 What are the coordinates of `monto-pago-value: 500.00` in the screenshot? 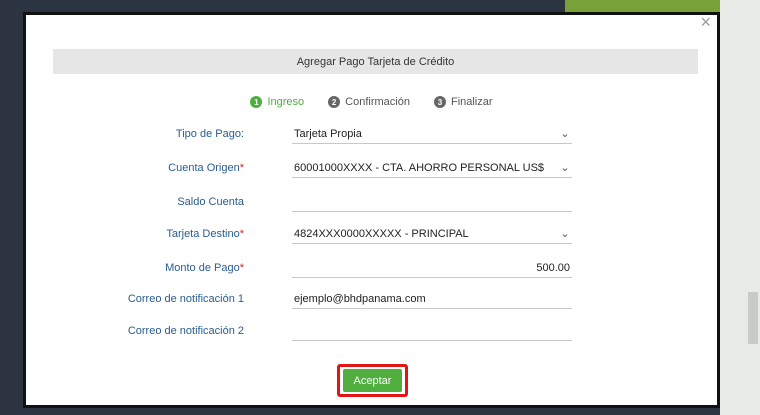 It's located at (553, 267).